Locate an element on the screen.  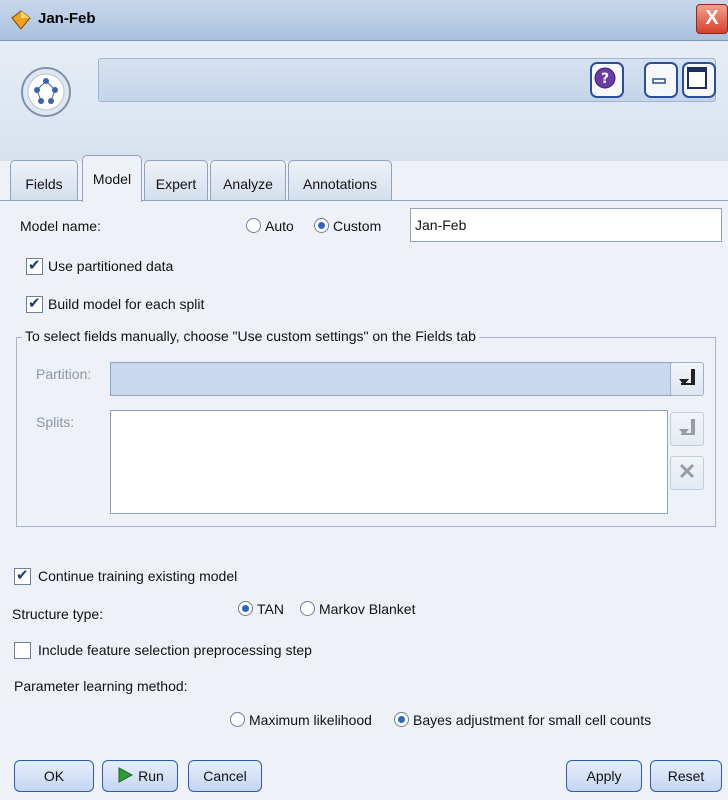
maximize-button is located at coordinates (699, 80).